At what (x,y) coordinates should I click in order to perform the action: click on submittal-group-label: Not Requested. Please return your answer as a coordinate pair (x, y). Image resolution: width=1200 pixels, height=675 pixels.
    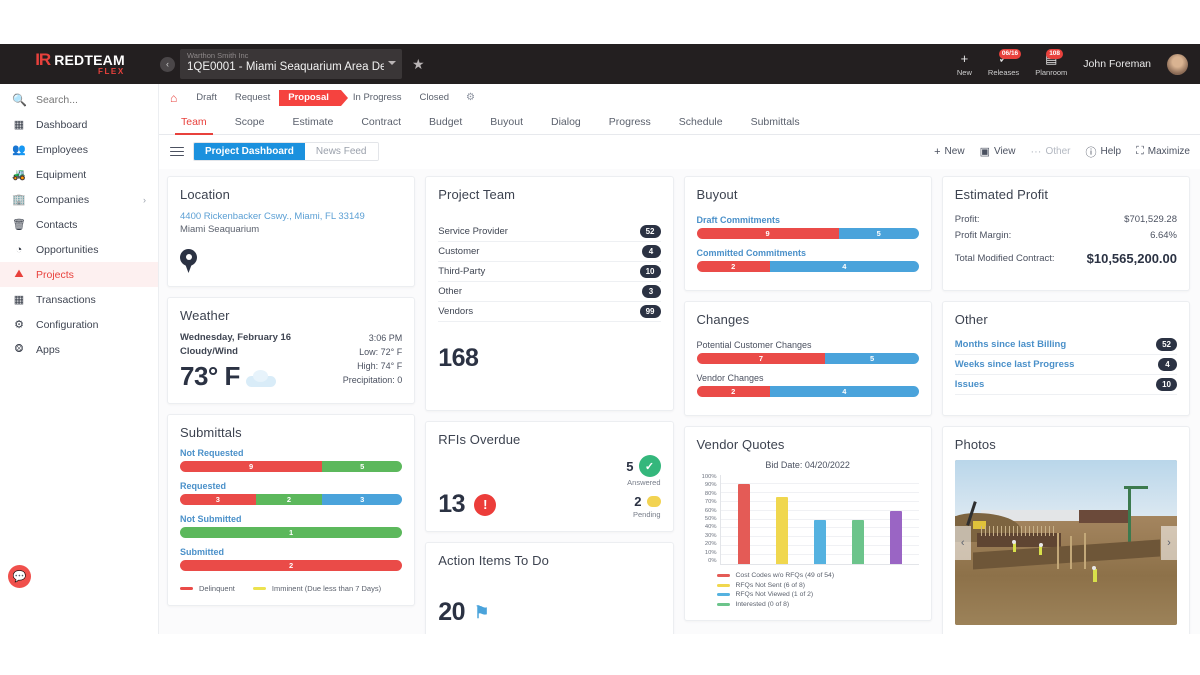
    Looking at the image, I should click on (291, 453).